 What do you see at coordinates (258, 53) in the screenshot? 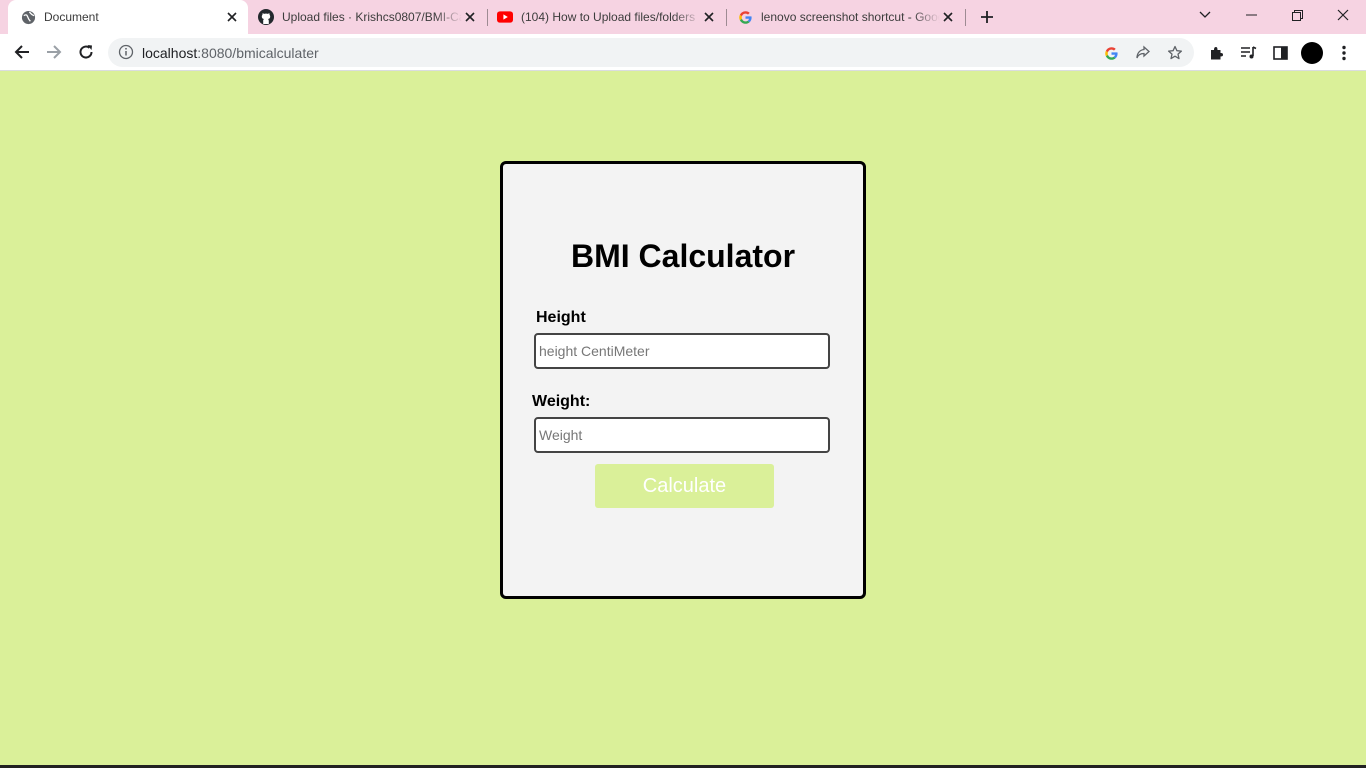
I see `url-path: :8080/bmicalculater` at bounding box center [258, 53].